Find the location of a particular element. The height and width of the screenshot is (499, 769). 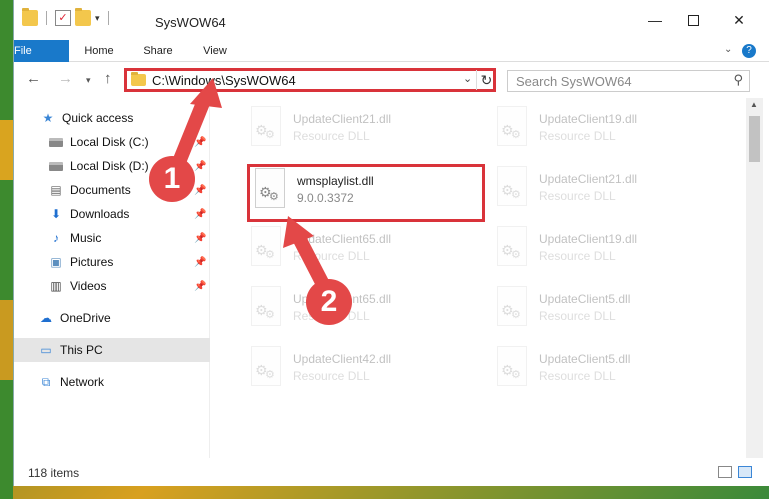

sidebar-item-label: Local Disk (D:) is located at coordinates (109, 166).